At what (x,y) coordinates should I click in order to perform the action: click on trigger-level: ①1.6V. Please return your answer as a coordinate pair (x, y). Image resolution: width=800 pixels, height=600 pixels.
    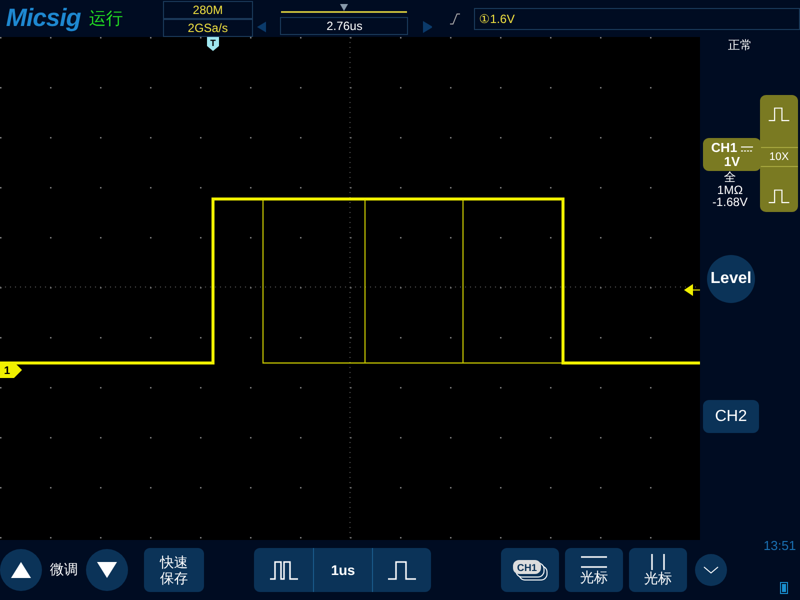
    Looking at the image, I should click on (637, 19).